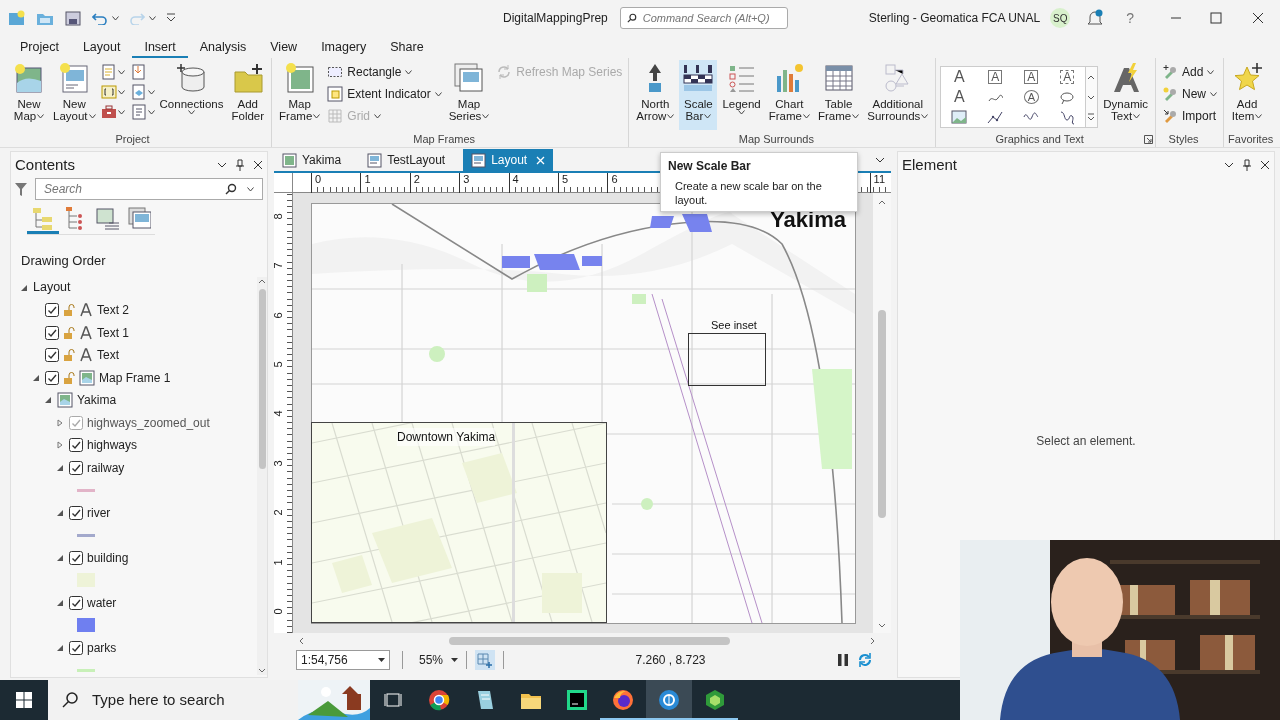 The height and width of the screenshot is (720, 1280). Describe the element at coordinates (1067, 117) in the screenshot. I see `freehand-icon` at that location.